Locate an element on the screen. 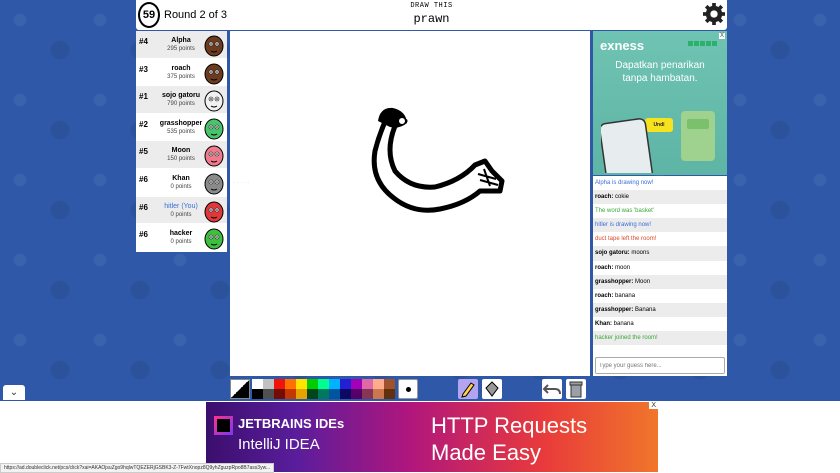  chat-text: hacker joined the room! is located at coordinates (626, 338).